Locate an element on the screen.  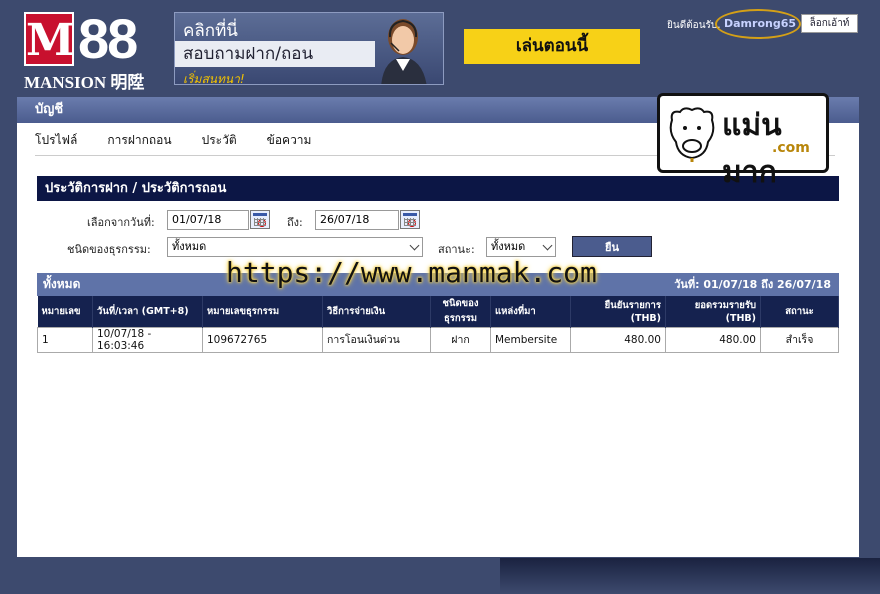
transaction-type-label: ชนิดของธุรกรรม: is located at coordinates (109, 249).